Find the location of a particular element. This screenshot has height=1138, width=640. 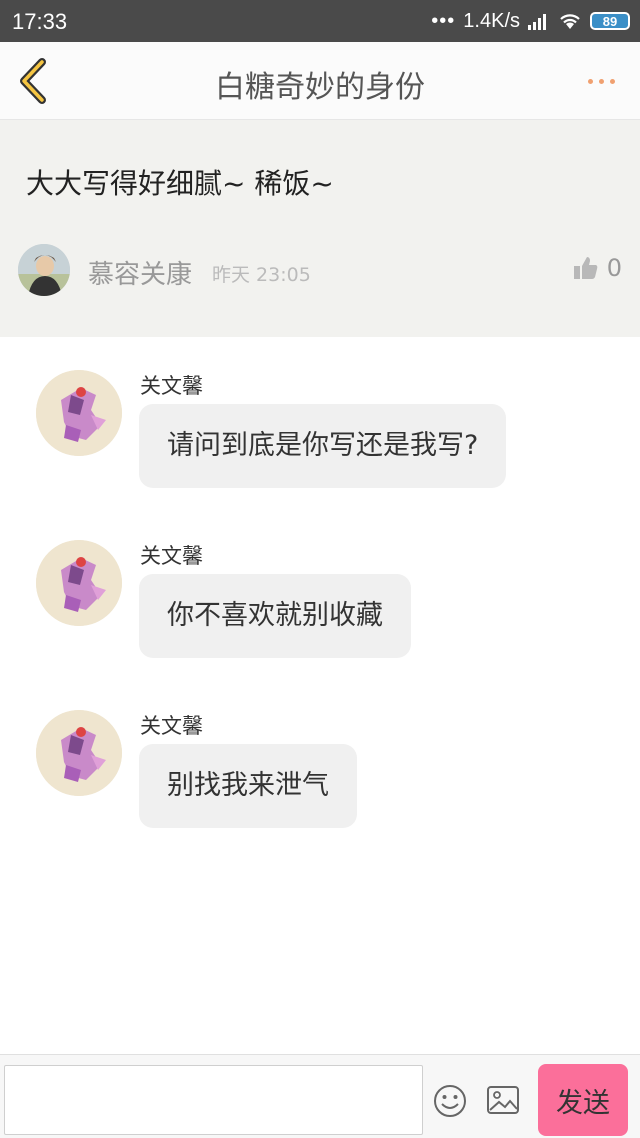

back-button is located at coordinates (34, 81).